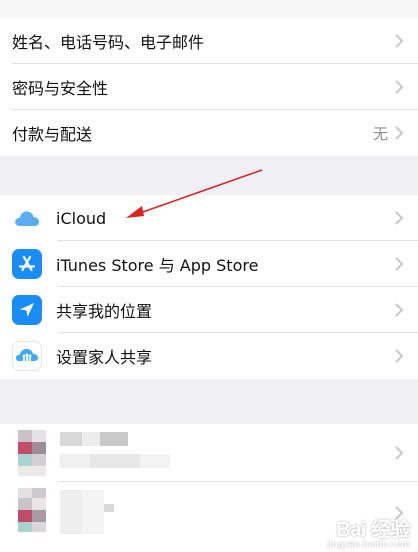 This screenshot has width=418, height=552. I want to click on row-label: 姓名、电话号码、电子邮件, so click(108, 42).